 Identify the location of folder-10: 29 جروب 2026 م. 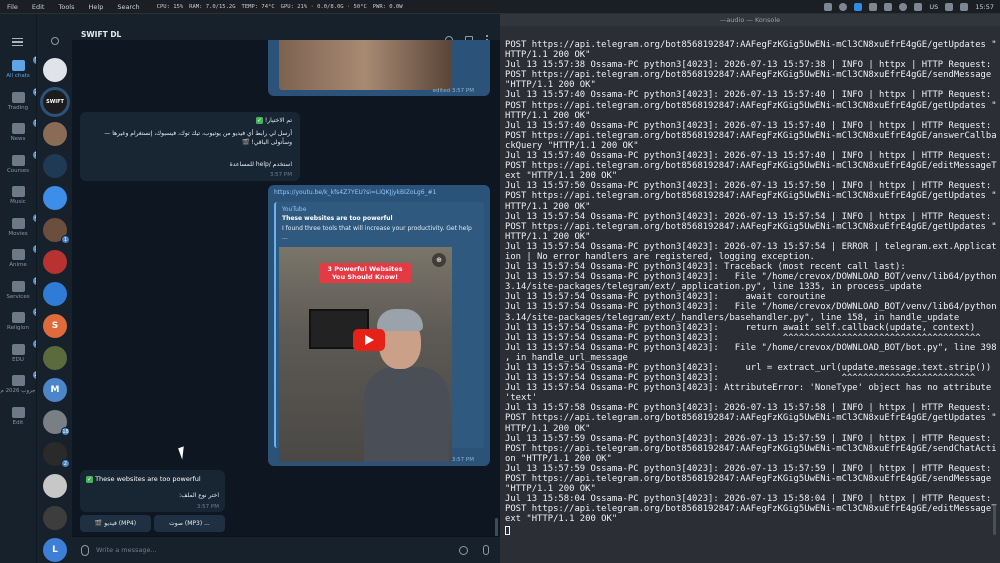
(21, 382).